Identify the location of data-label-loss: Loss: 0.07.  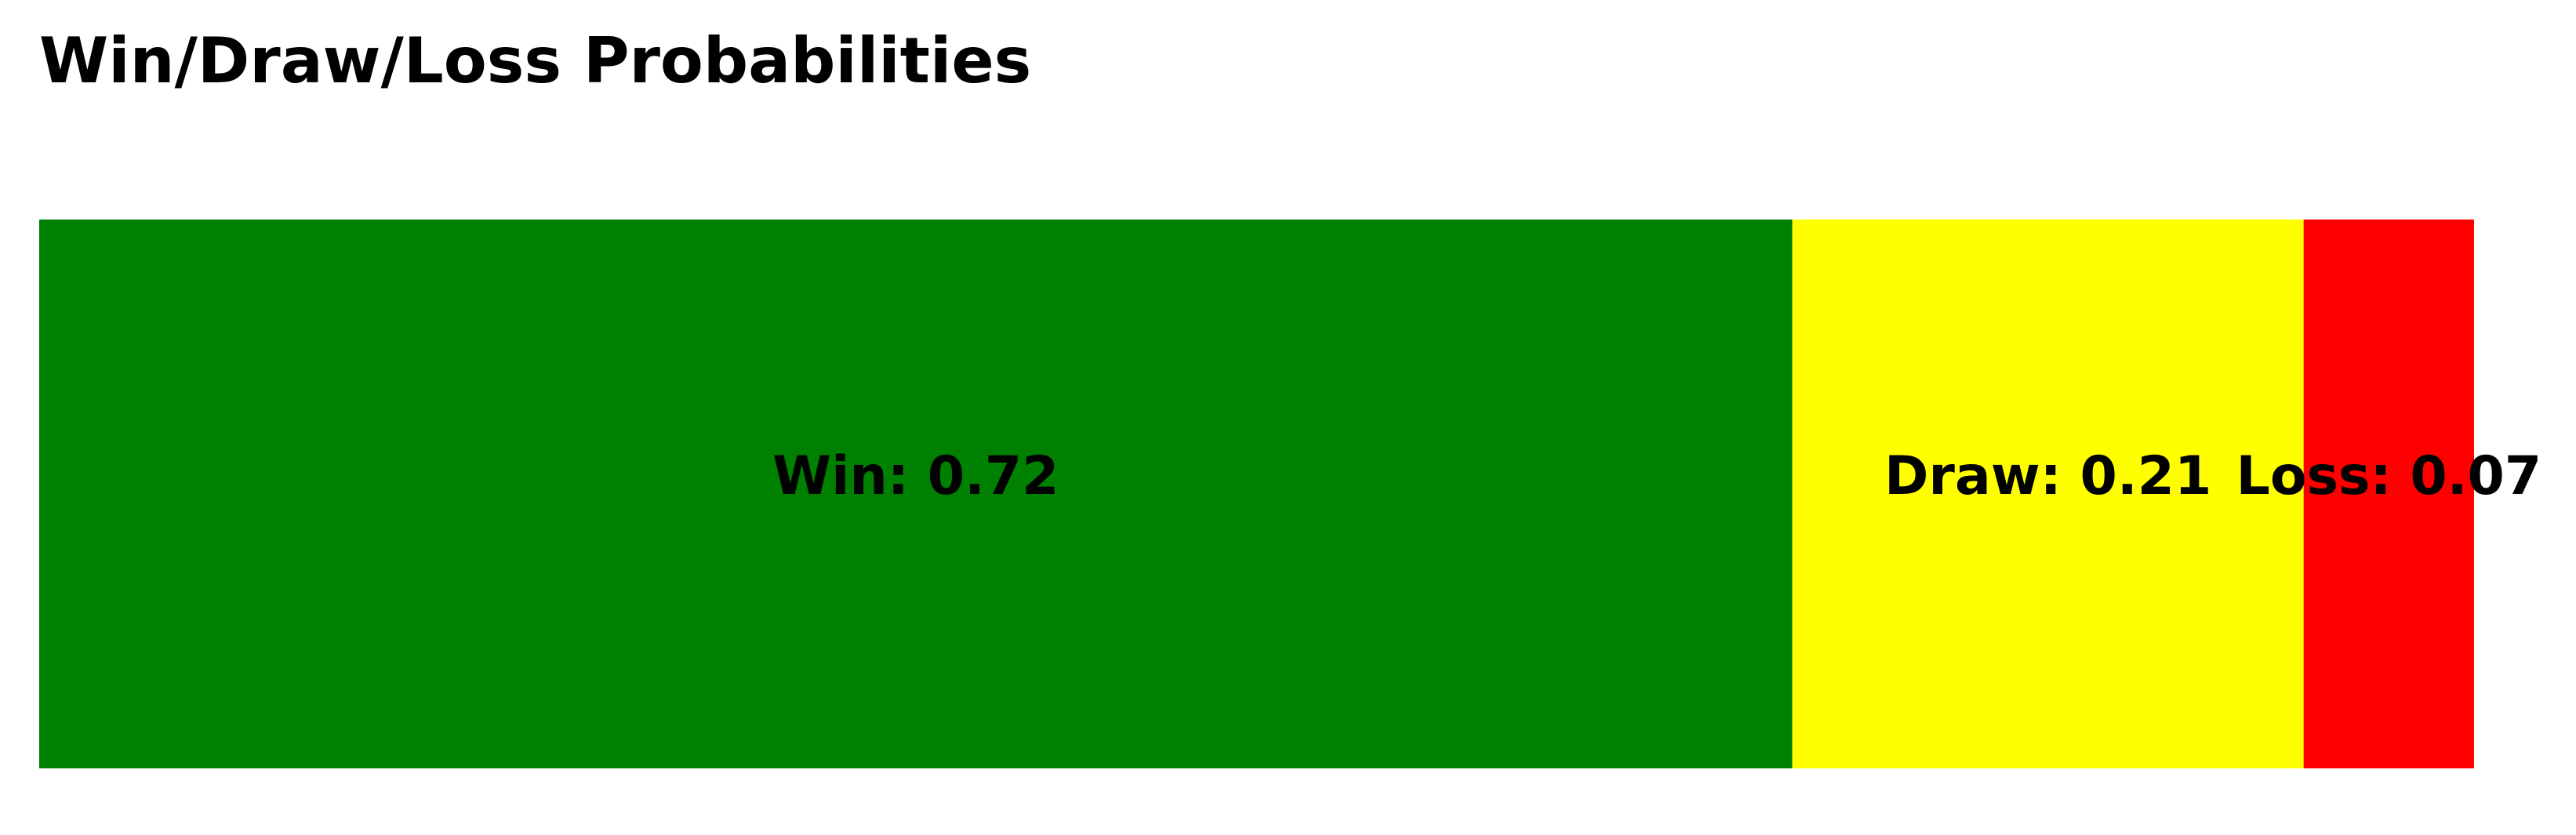
(2389, 476).